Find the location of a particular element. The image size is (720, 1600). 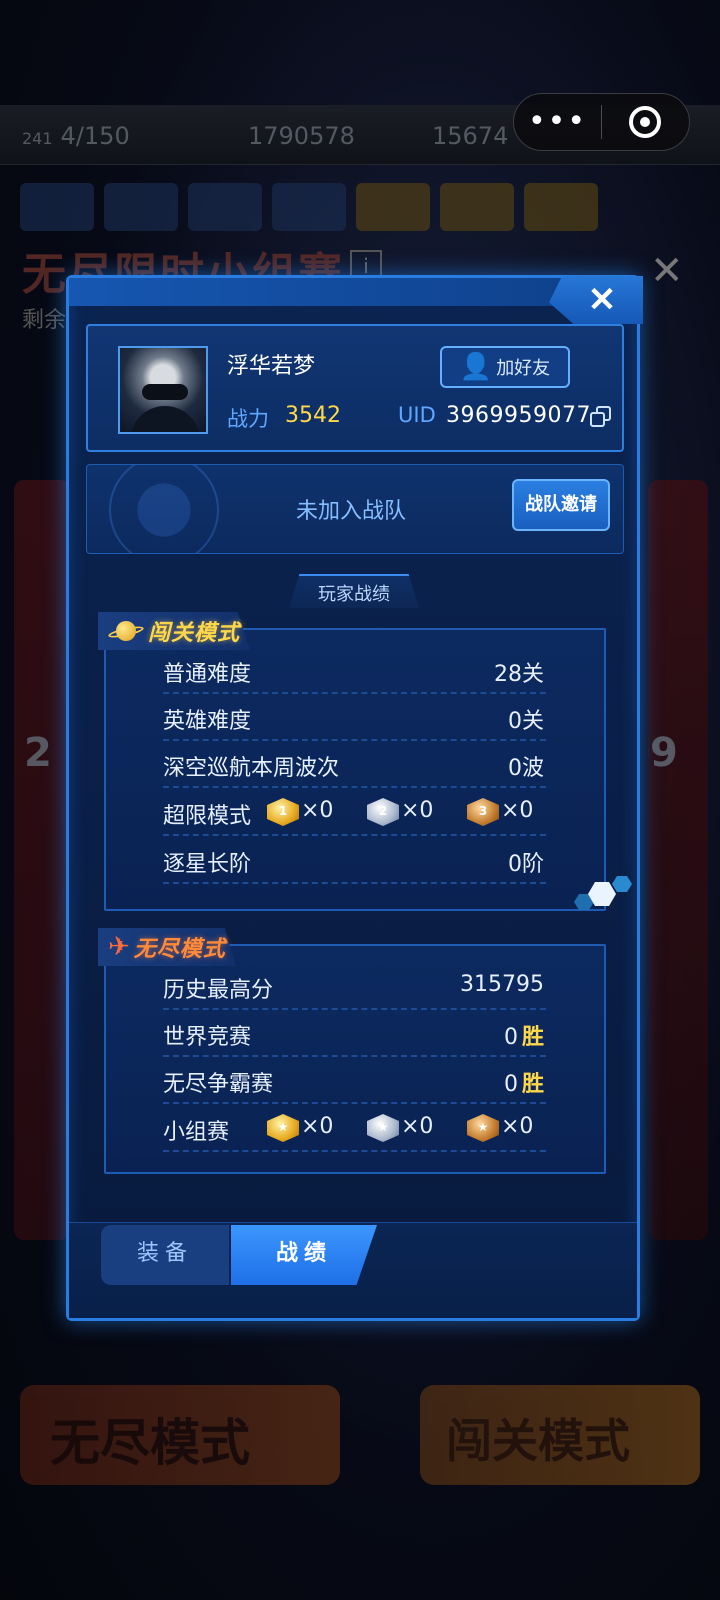

planet-icon is located at coordinates (126, 631).